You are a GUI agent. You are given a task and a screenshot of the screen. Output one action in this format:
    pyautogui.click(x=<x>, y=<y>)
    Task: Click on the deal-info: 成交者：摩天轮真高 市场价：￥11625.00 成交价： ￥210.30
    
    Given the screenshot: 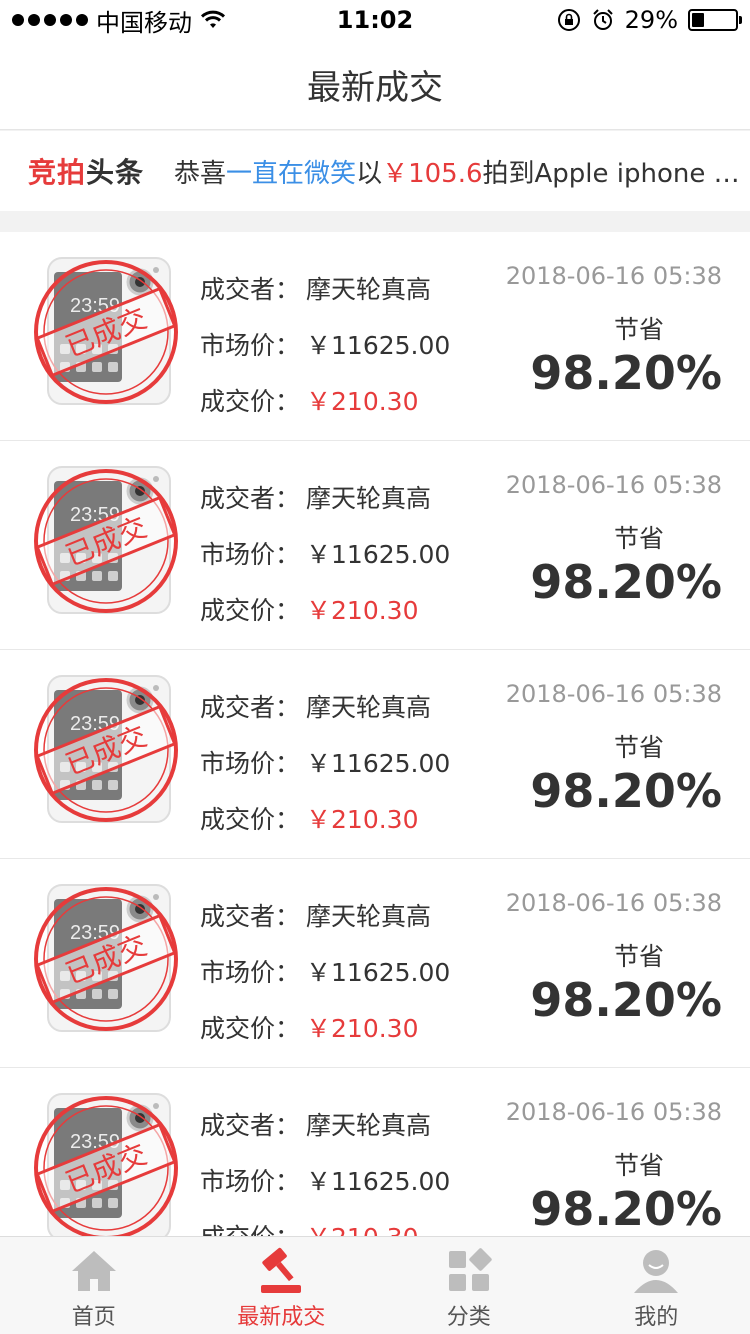 What is the action you would take?
    pyautogui.click(x=325, y=1167)
    